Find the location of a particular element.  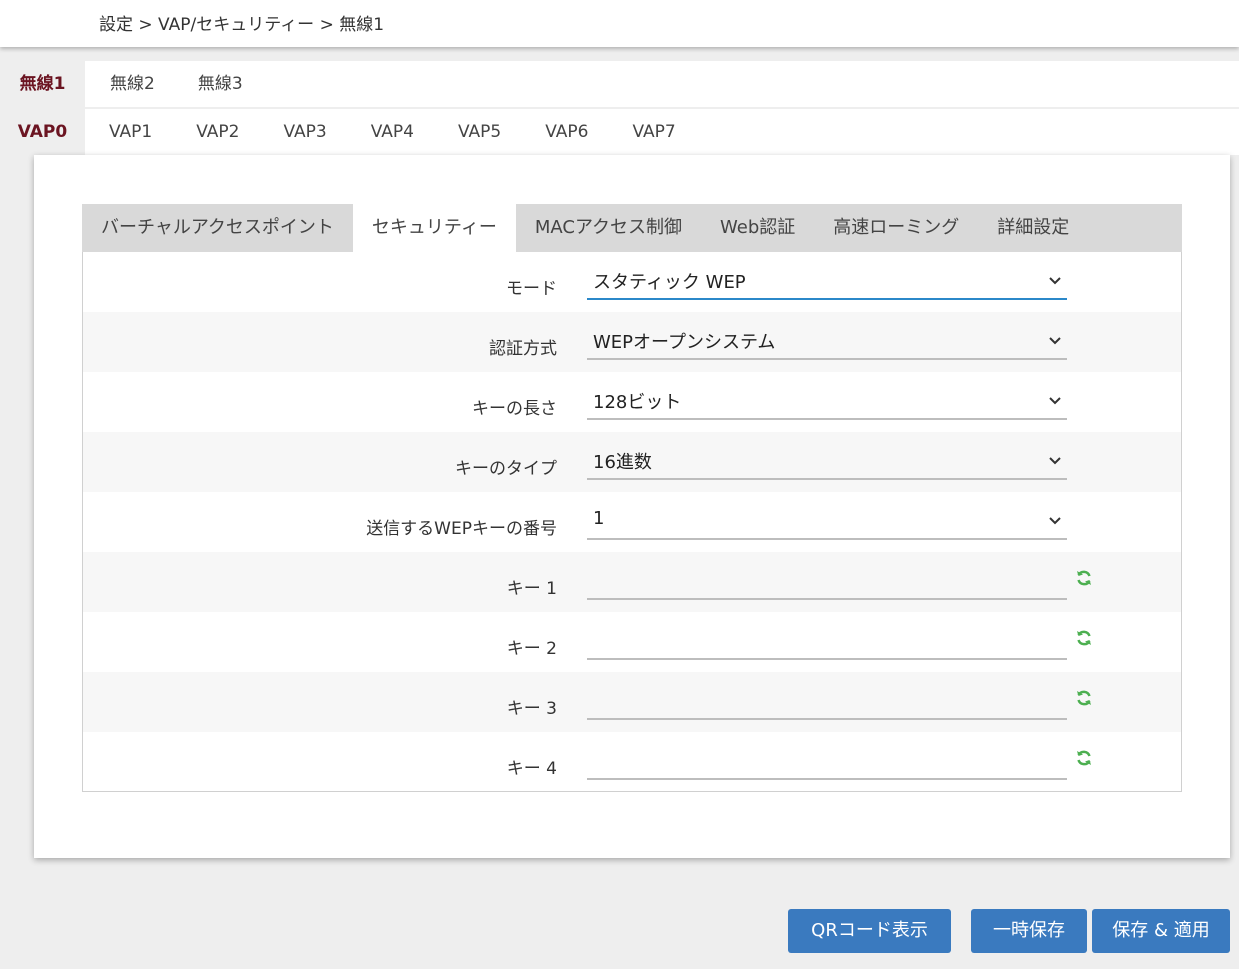

form-row-auth-method: 認証方式 WEPオープンシステム is located at coordinates (632, 342).